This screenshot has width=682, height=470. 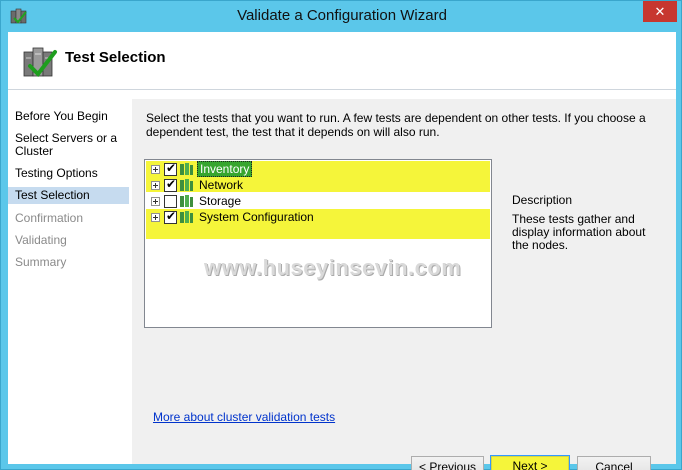 I want to click on nav-step-summary: Summary, so click(x=41, y=262).